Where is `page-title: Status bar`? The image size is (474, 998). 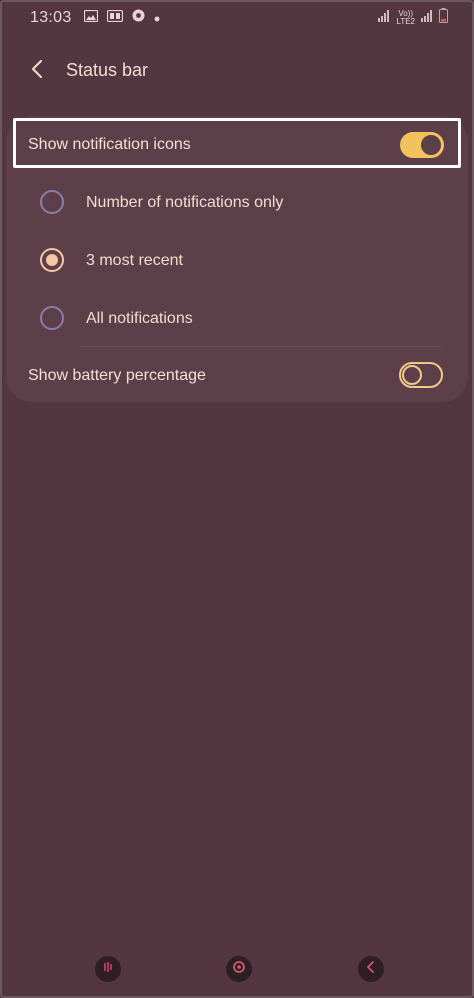 page-title: Status bar is located at coordinates (107, 70).